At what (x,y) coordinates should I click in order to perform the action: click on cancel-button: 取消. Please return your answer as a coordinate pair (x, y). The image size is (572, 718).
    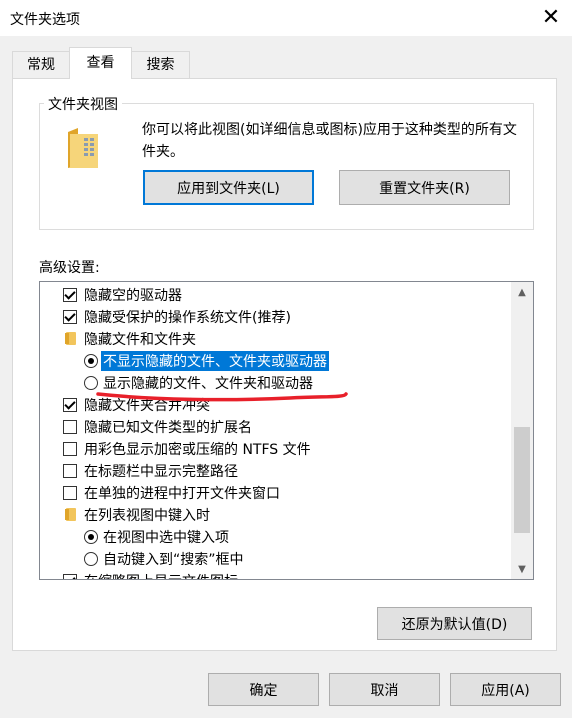
    Looking at the image, I should click on (384, 689).